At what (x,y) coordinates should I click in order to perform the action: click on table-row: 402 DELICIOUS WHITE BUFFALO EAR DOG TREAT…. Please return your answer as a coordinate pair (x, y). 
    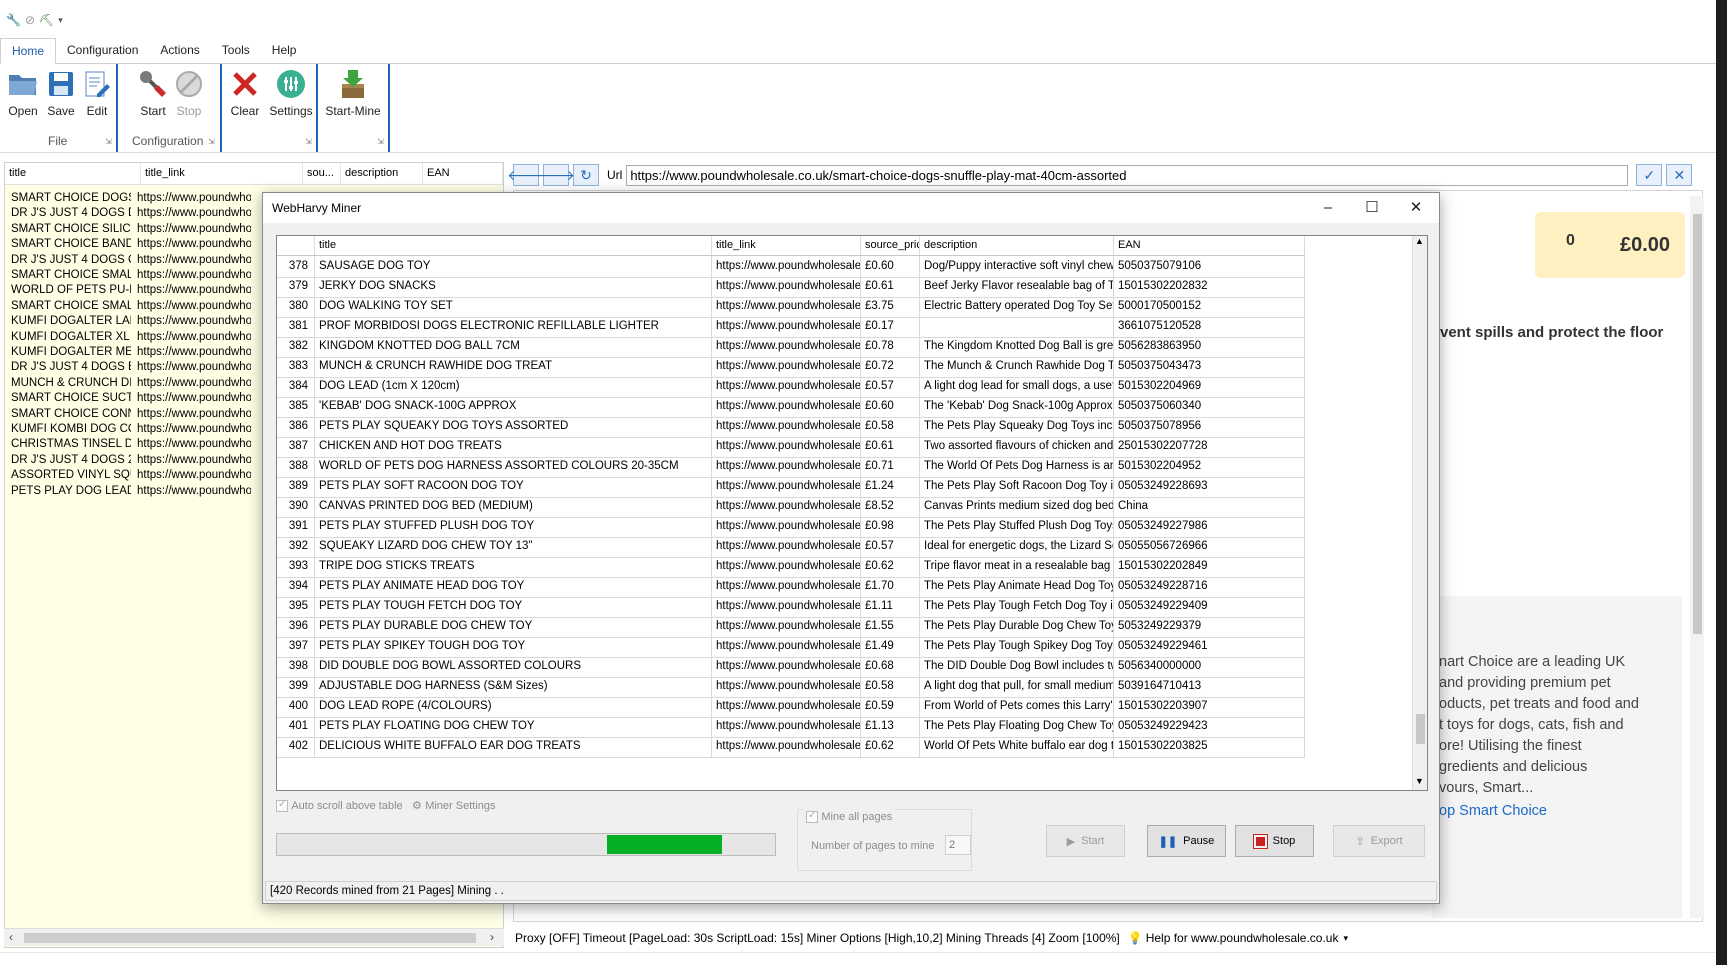
    Looking at the image, I should click on (791, 747).